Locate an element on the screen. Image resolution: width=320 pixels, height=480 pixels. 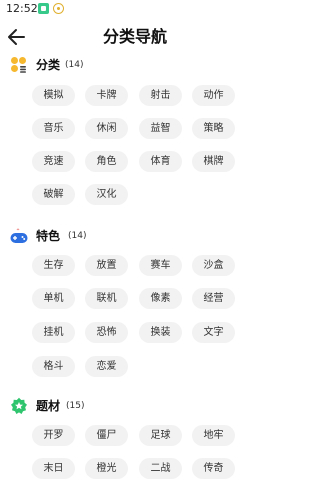
section-title: 题材 is located at coordinates (48, 406).